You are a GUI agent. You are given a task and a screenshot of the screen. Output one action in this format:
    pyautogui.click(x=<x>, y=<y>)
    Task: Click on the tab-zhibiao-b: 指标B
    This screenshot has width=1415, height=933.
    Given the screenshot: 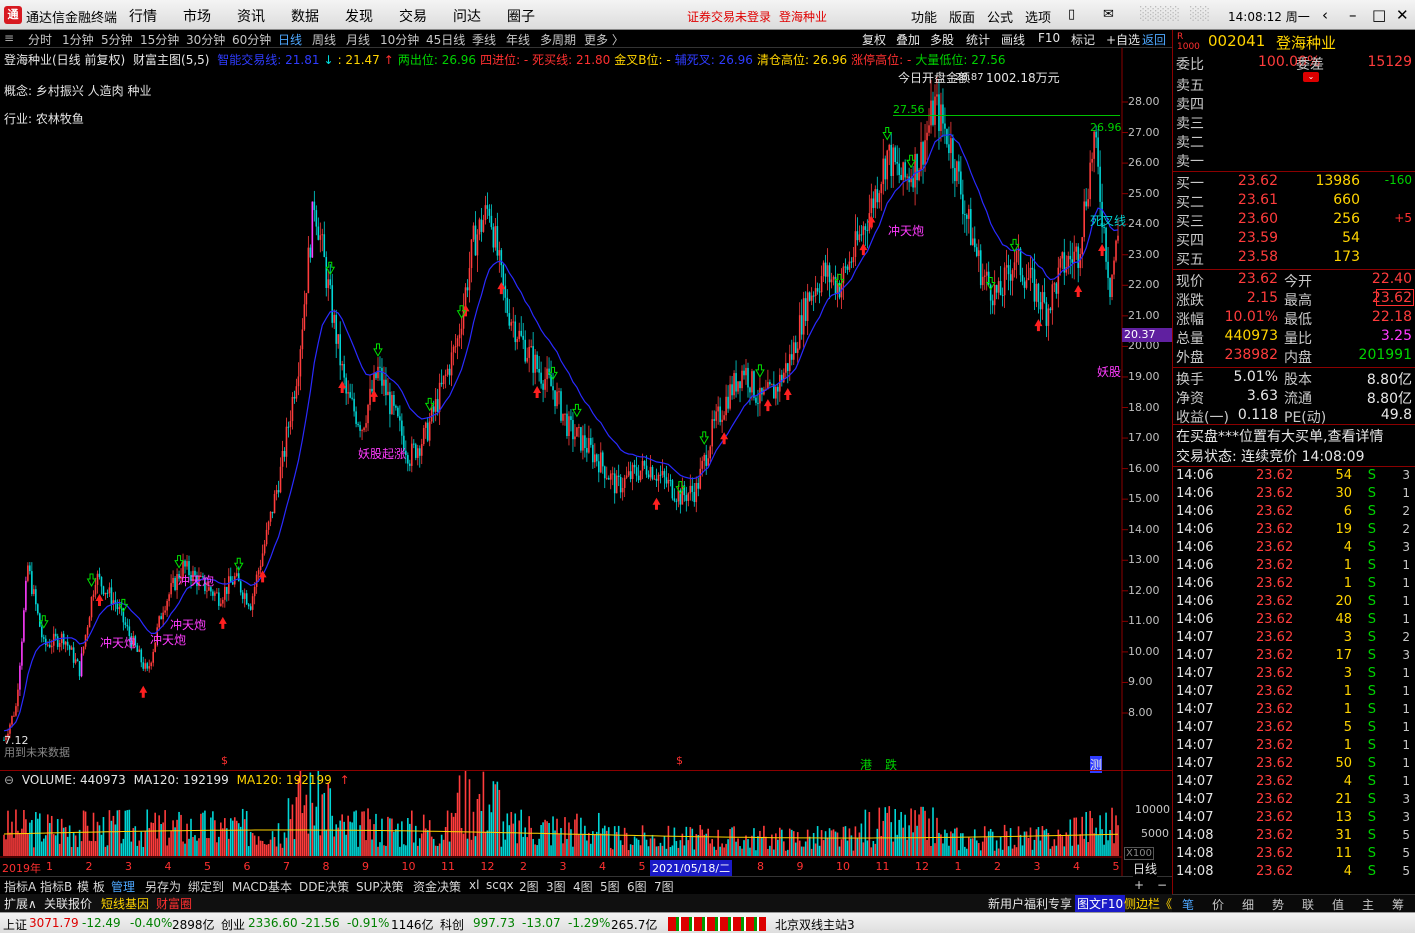 What is the action you would take?
    pyautogui.click(x=56, y=886)
    